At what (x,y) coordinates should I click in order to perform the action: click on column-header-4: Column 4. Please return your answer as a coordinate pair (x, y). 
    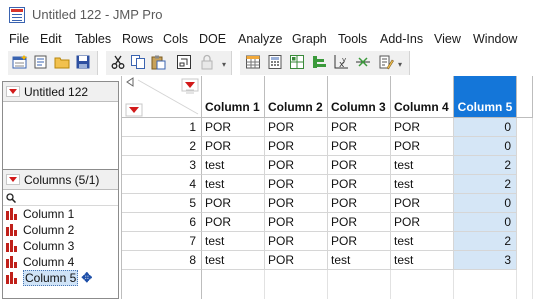
    Looking at the image, I should click on (422, 97).